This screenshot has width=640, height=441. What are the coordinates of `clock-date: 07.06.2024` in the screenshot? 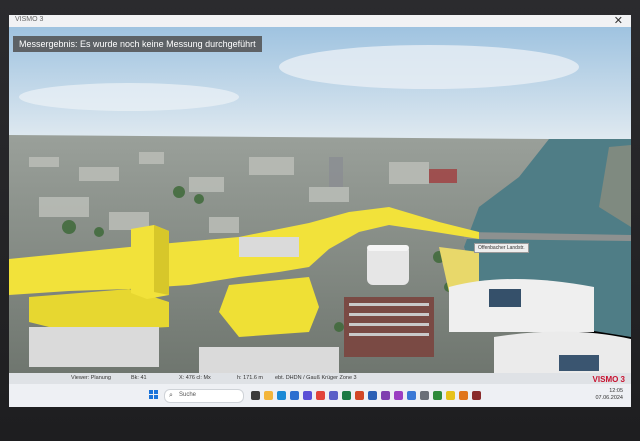 It's located at (609, 398).